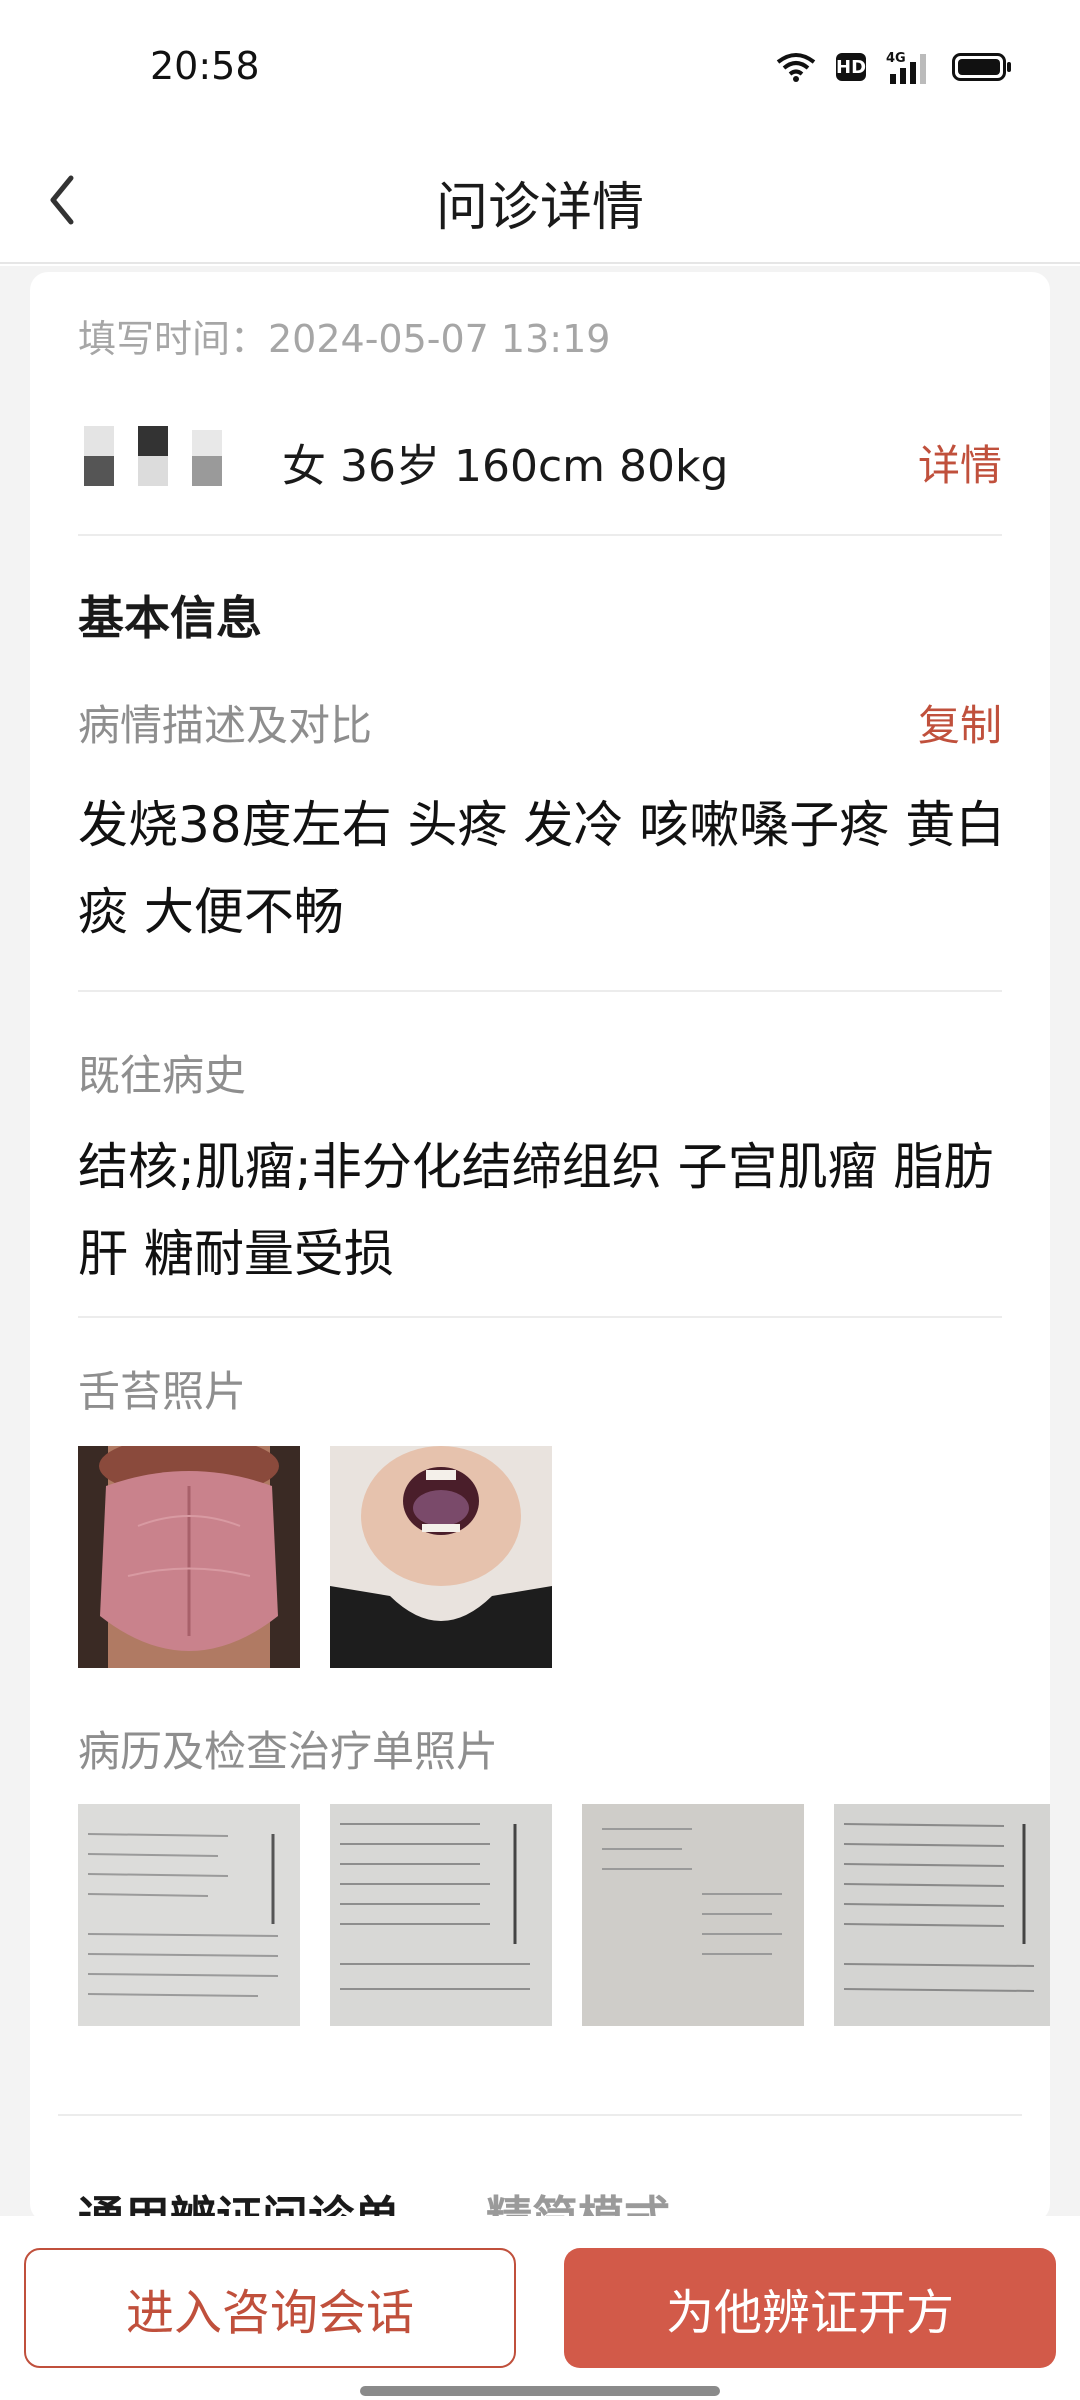 Image resolution: width=1080 pixels, height=2400 pixels. I want to click on chevron-left-icon, so click(62, 202).